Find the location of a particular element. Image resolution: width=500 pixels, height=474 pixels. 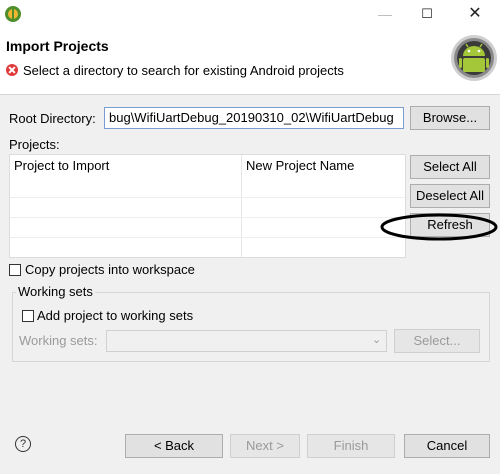

select-all-button: Select All is located at coordinates (450, 167).